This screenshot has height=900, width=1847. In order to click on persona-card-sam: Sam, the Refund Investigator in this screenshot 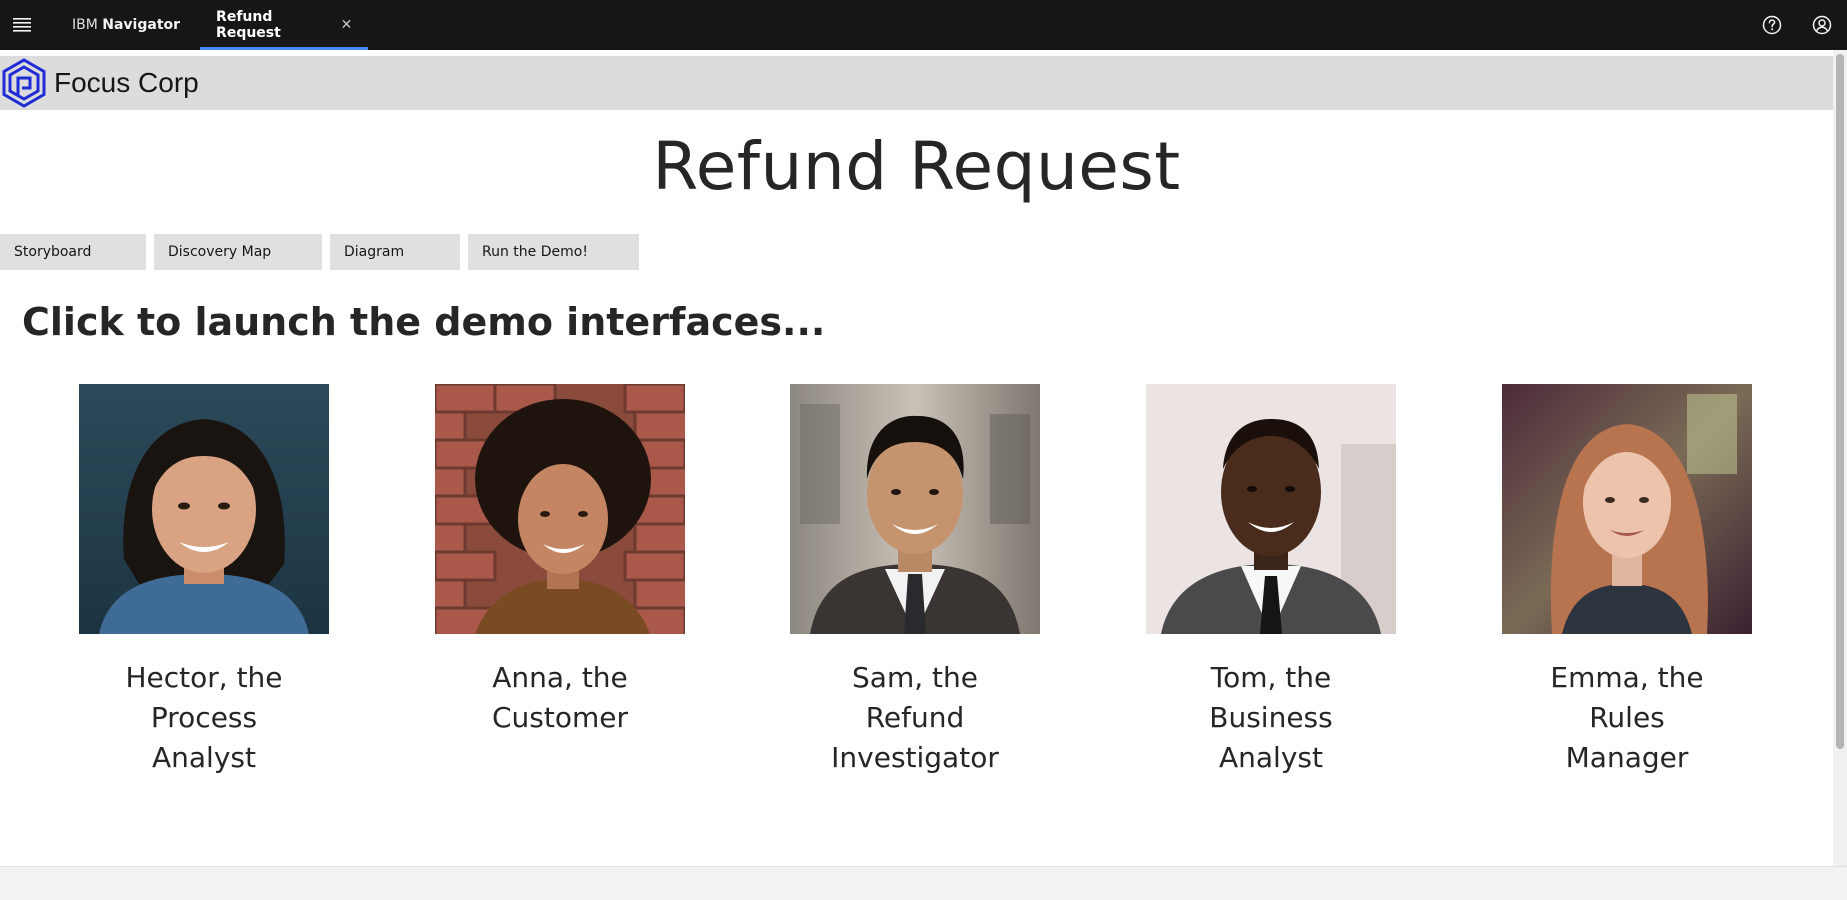, I will do `click(915, 581)`.